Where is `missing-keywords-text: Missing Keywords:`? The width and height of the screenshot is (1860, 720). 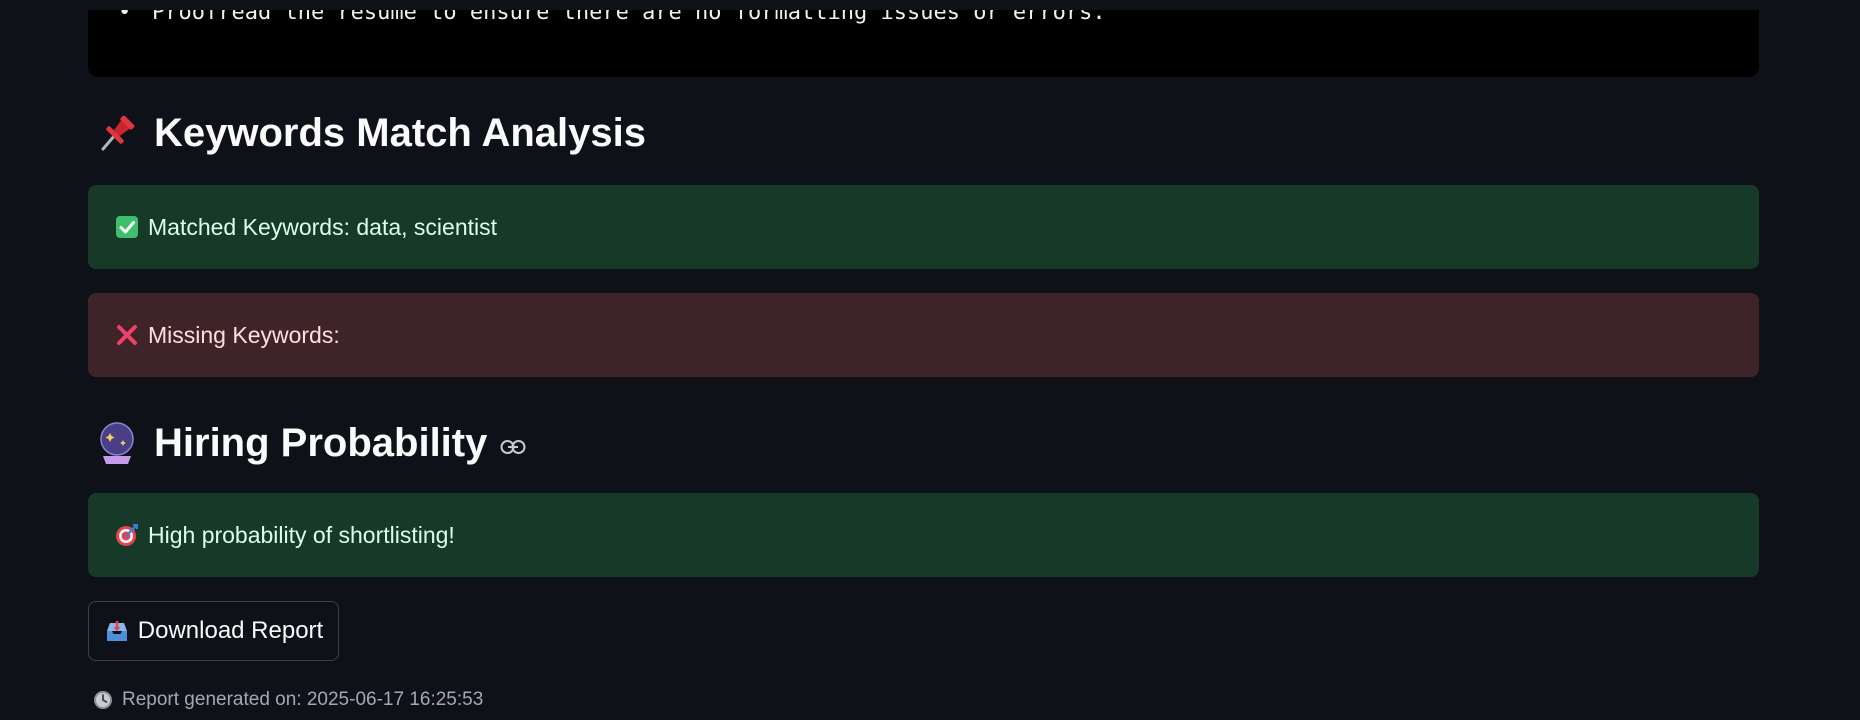 missing-keywords-text: Missing Keywords: is located at coordinates (244, 334).